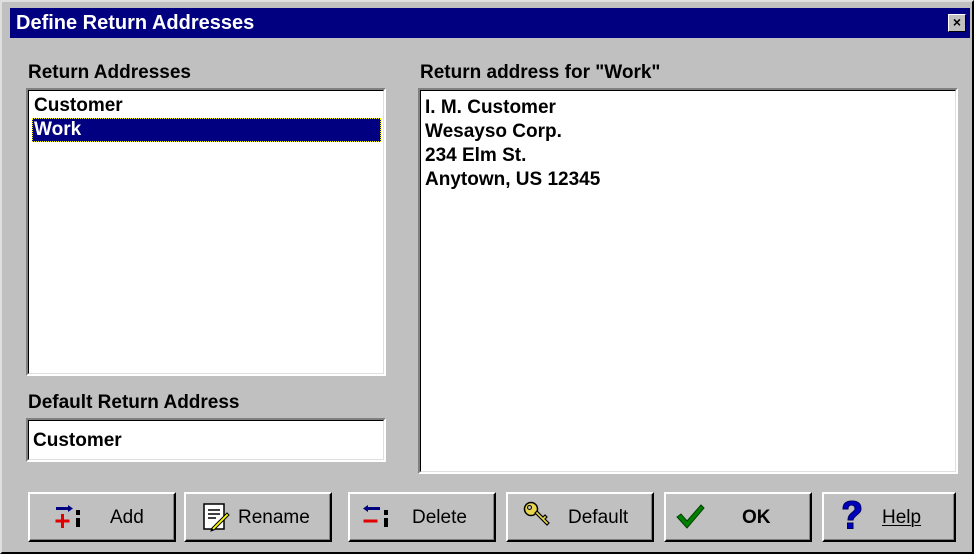  Describe the element at coordinates (738, 517) in the screenshot. I see `ok-button: OK` at that location.